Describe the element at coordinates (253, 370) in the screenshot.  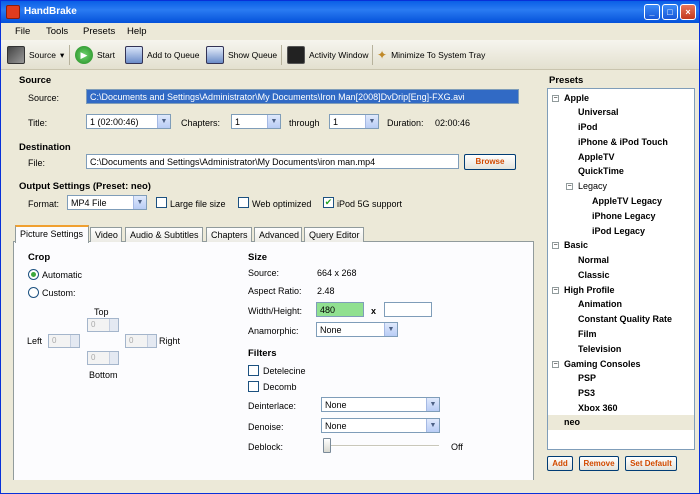
I see `detelecine-checkbox` at that location.